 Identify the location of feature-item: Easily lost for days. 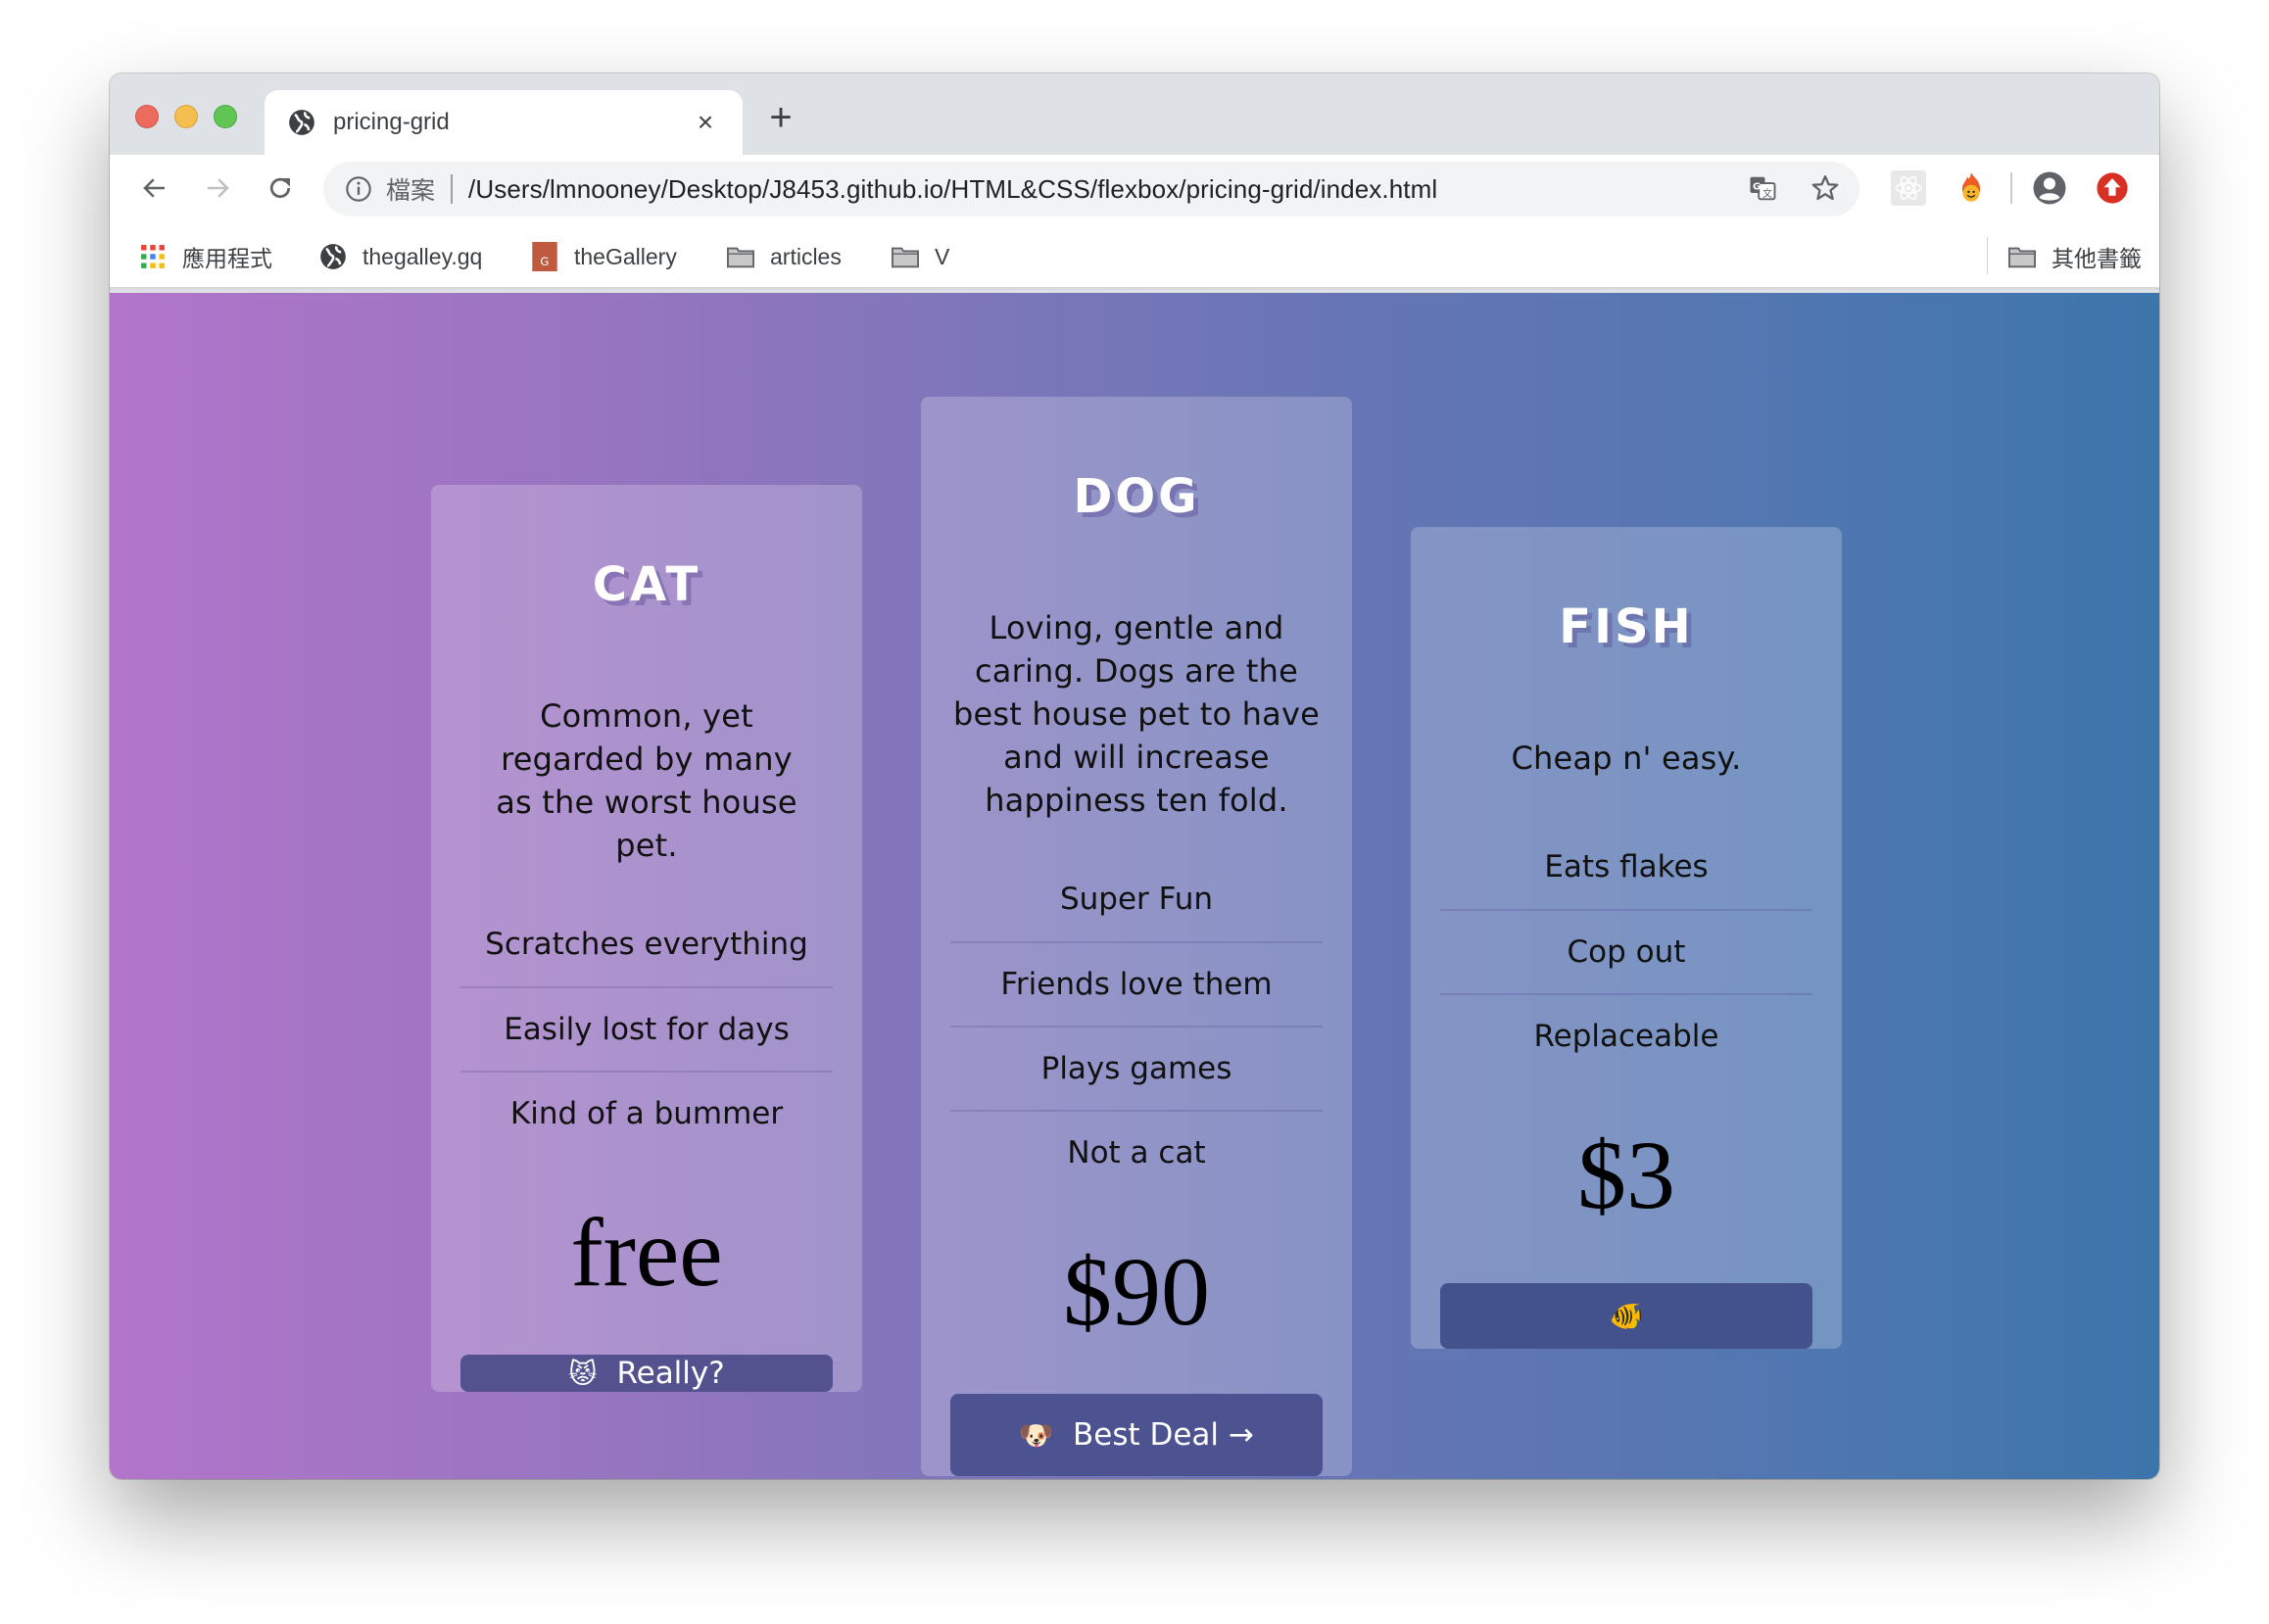
(646, 1028).